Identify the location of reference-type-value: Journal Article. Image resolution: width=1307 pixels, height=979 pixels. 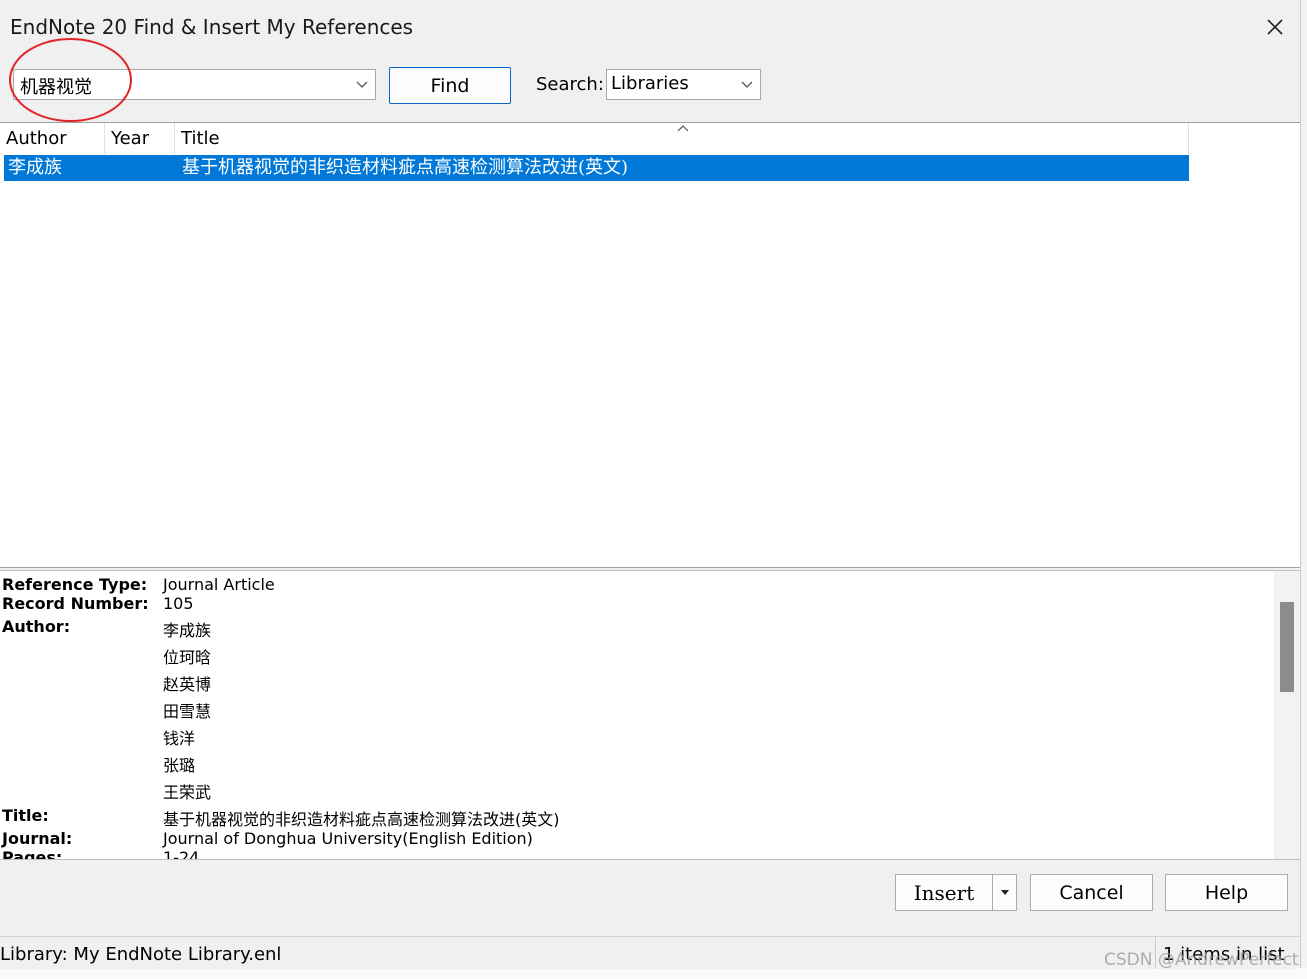
(219, 584).